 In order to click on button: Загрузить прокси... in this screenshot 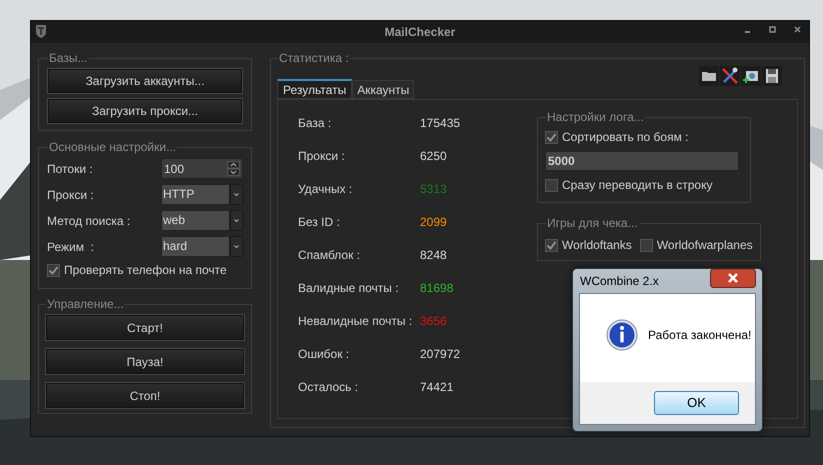, I will do `click(145, 111)`.